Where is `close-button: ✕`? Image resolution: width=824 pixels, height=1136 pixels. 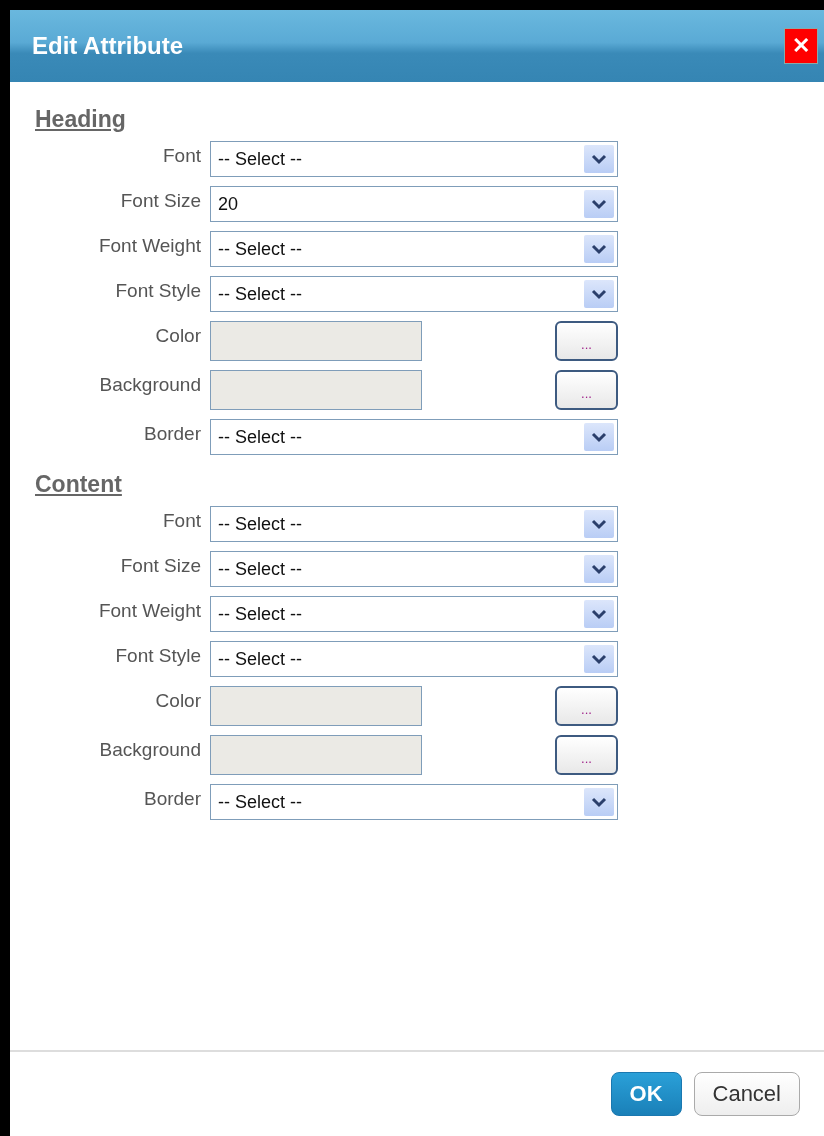
close-button: ✕ is located at coordinates (801, 46).